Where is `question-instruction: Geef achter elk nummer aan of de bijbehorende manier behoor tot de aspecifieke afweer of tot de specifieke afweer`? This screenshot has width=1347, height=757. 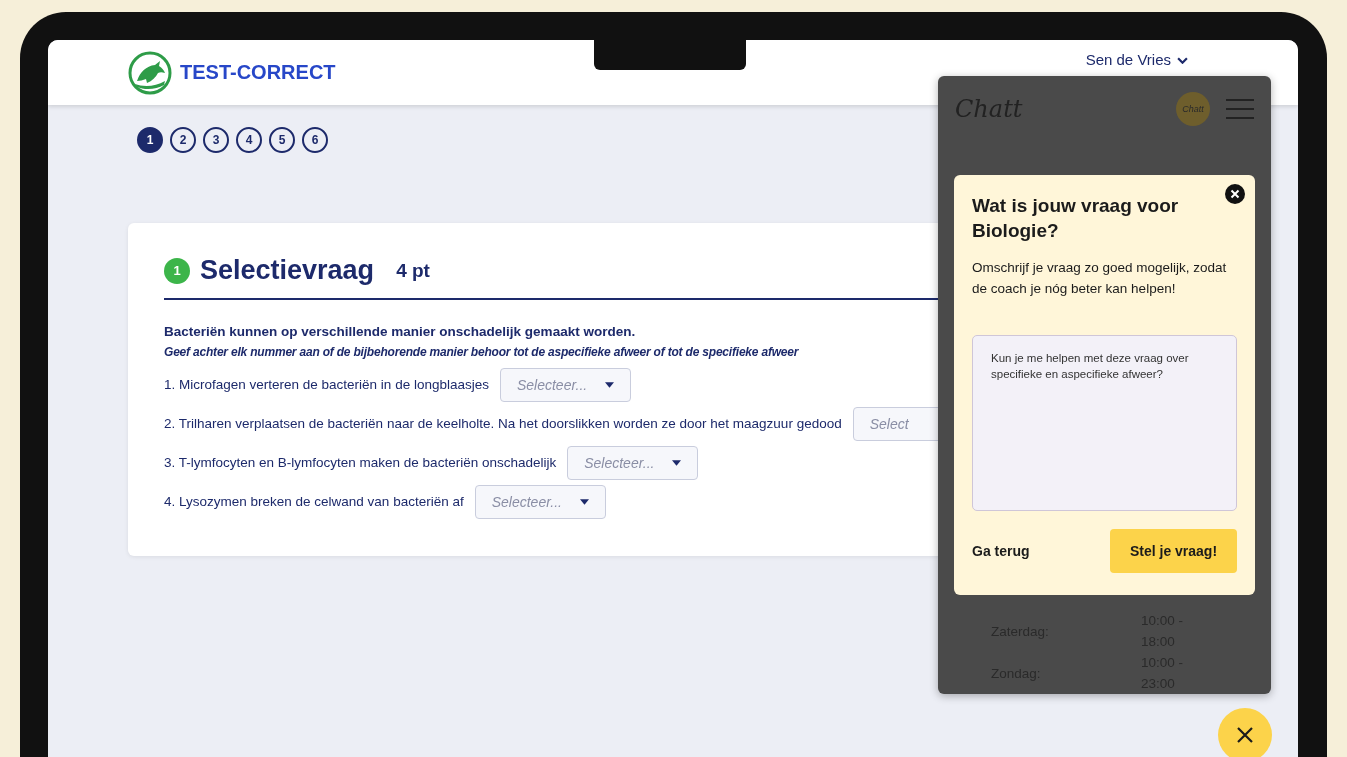 question-instruction: Geef achter elk nummer aan of de bijbehorende manier behoor tot de aspecifieke afweer of tot de specifieke afweer is located at coordinates (481, 352).